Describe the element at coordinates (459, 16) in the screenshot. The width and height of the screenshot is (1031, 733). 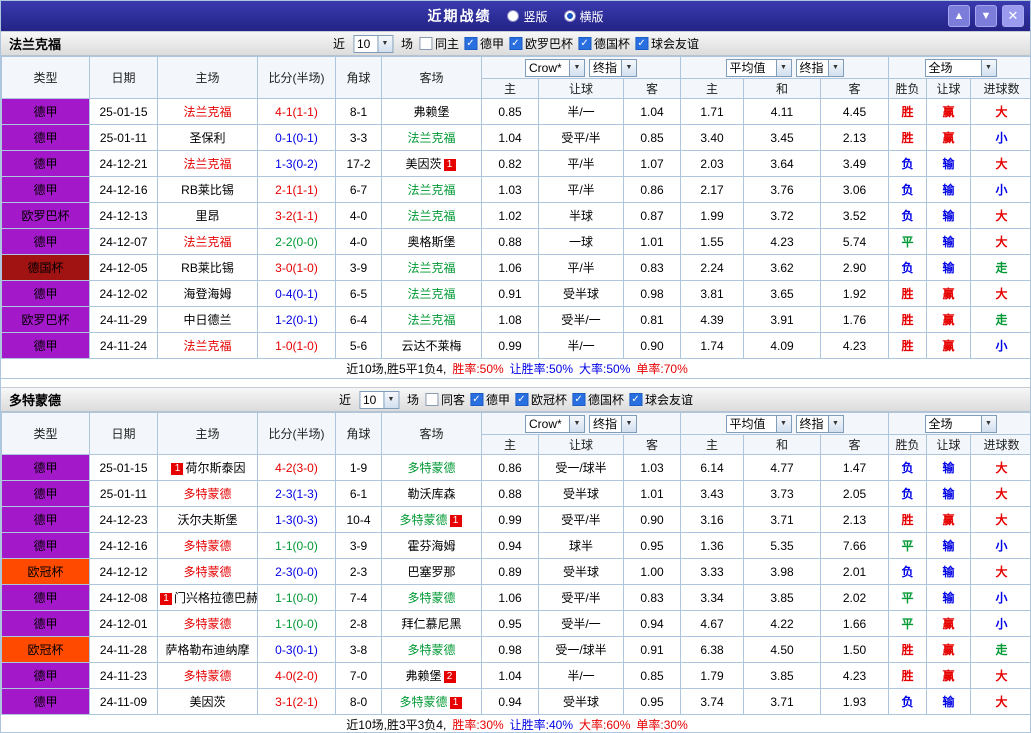
I see `window-title: 近期战绩` at that location.